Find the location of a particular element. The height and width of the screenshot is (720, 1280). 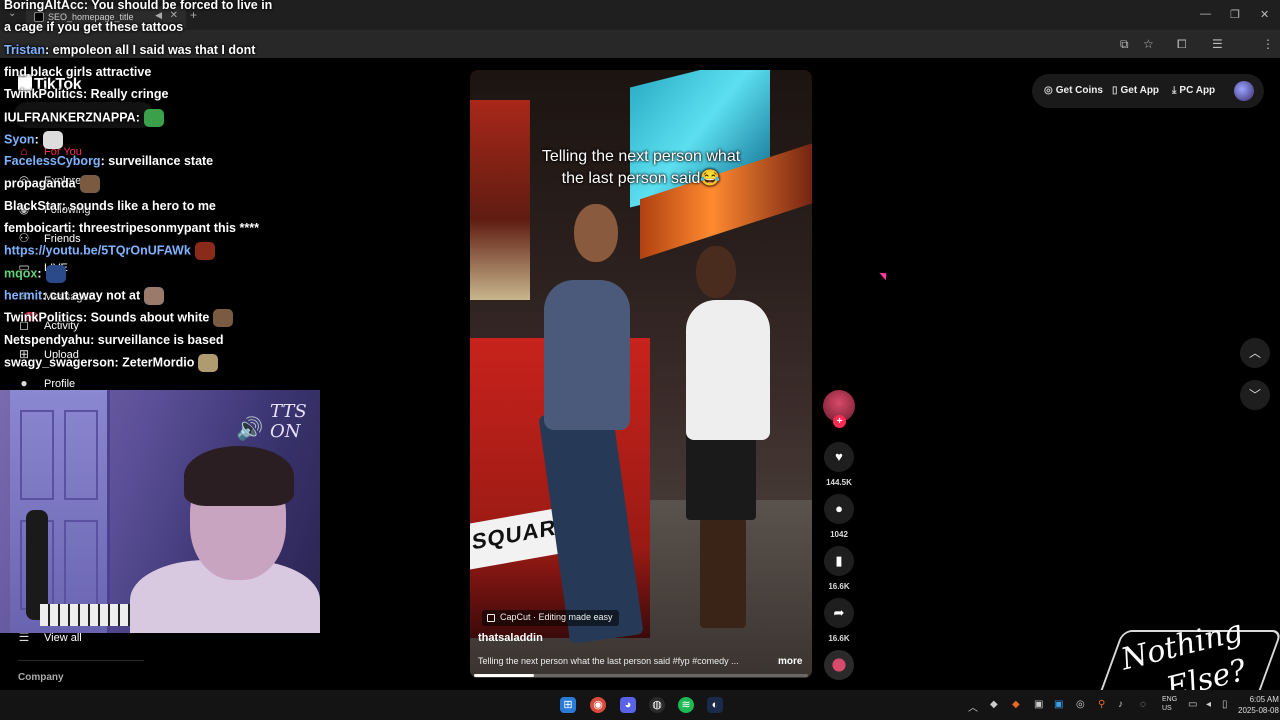

start-icon: ⊞ is located at coordinates (568, 705).